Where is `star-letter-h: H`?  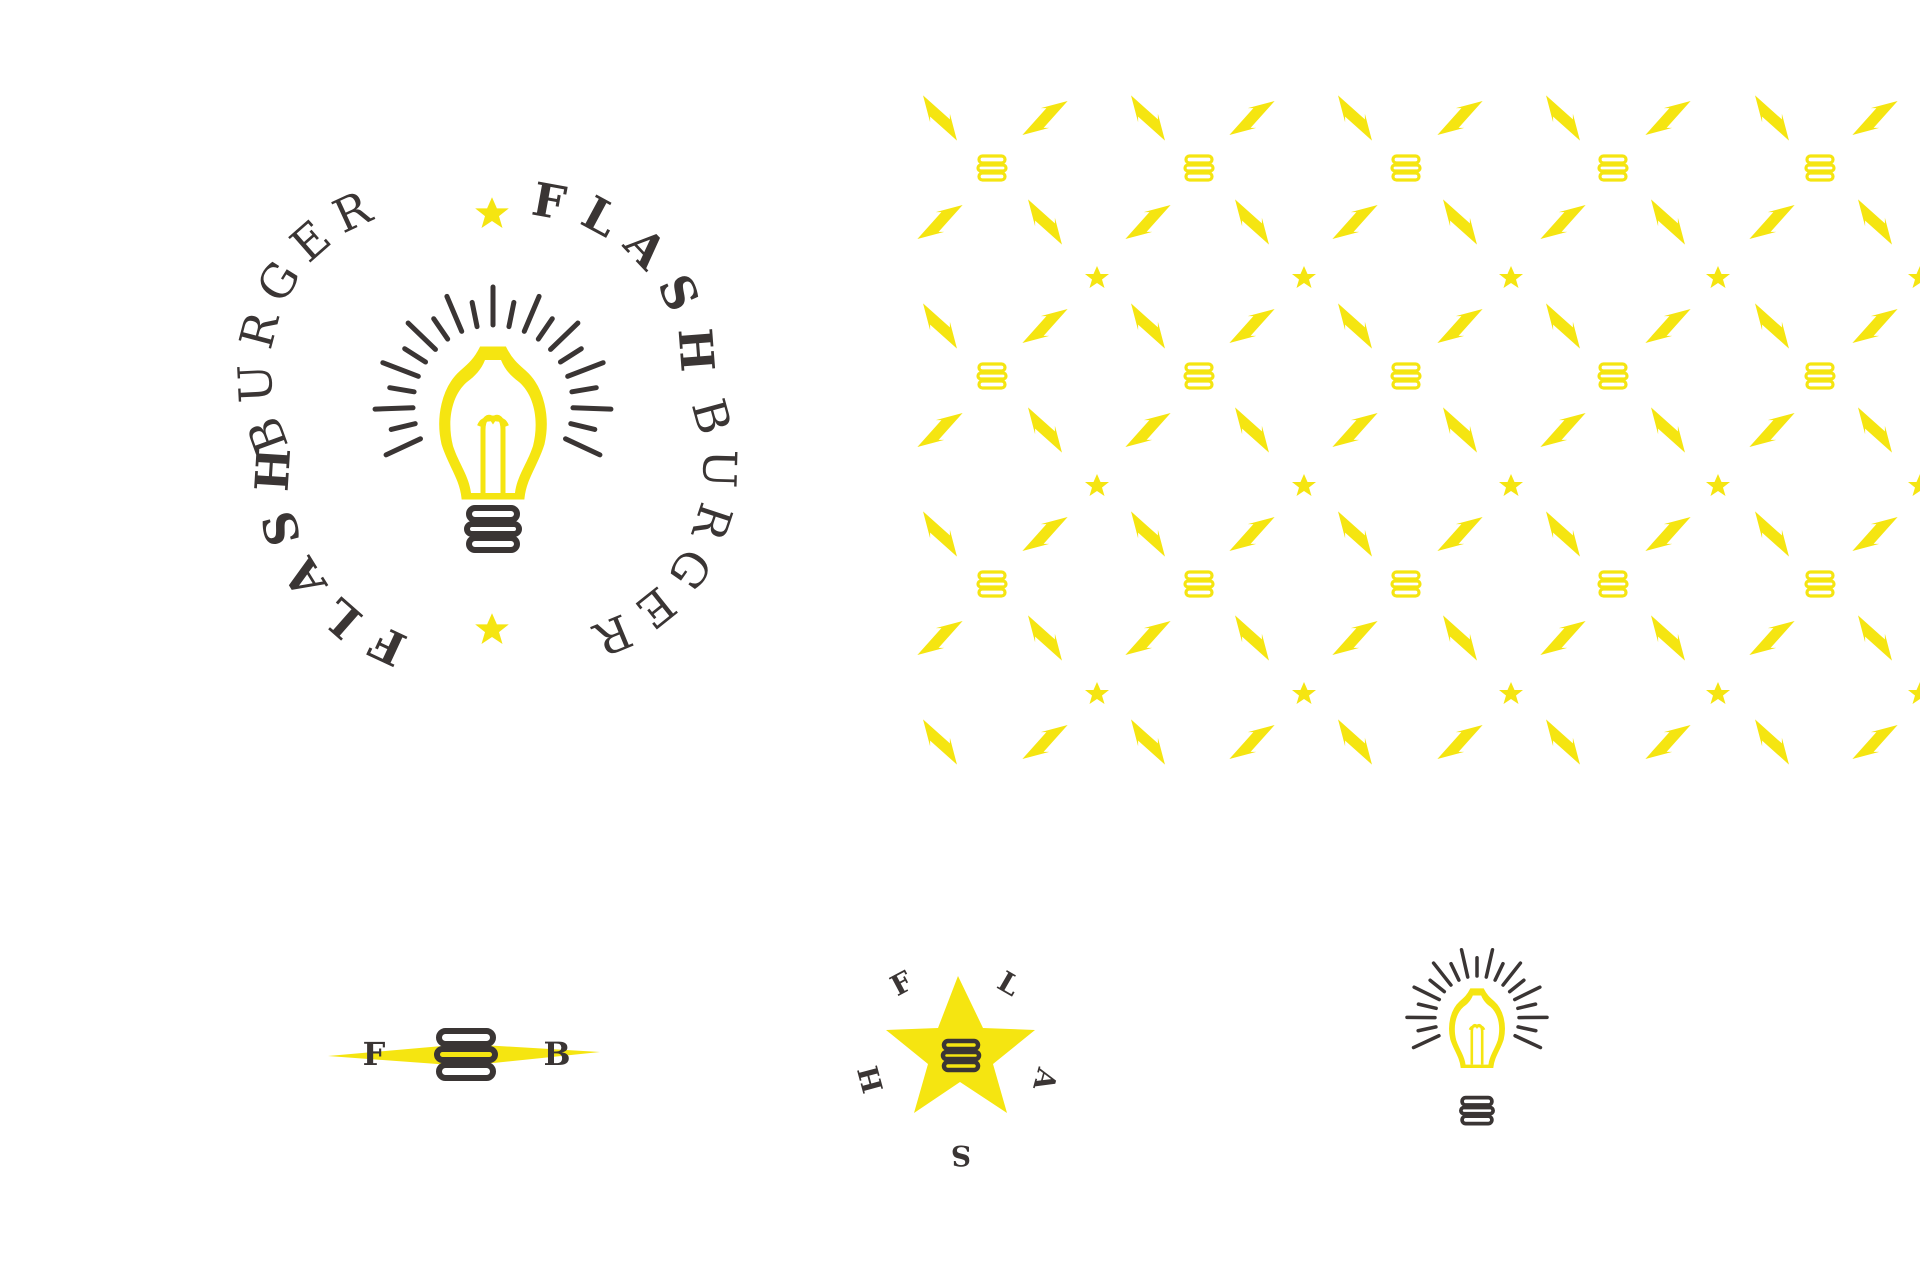 star-letter-h: H is located at coordinates (870, 1079).